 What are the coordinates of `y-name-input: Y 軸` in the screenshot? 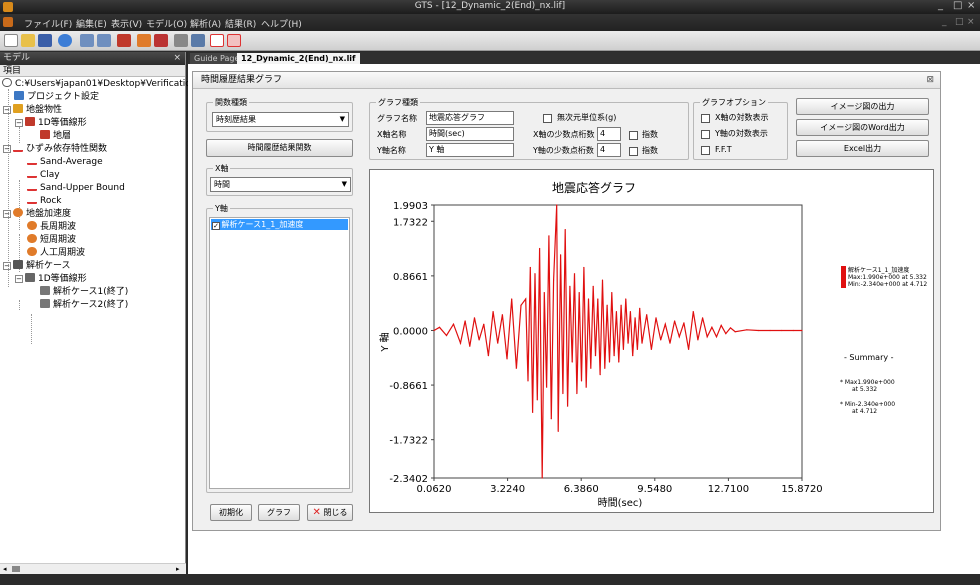 It's located at (470, 150).